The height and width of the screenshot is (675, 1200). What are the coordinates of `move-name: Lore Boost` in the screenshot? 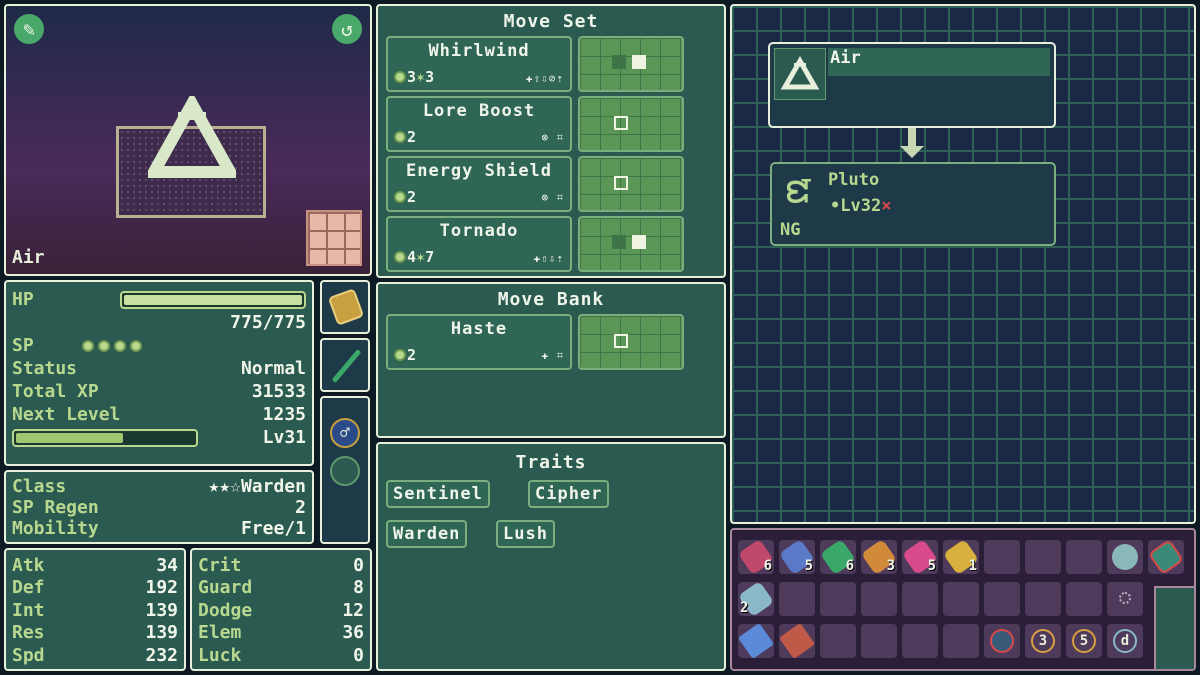 It's located at (479, 111).